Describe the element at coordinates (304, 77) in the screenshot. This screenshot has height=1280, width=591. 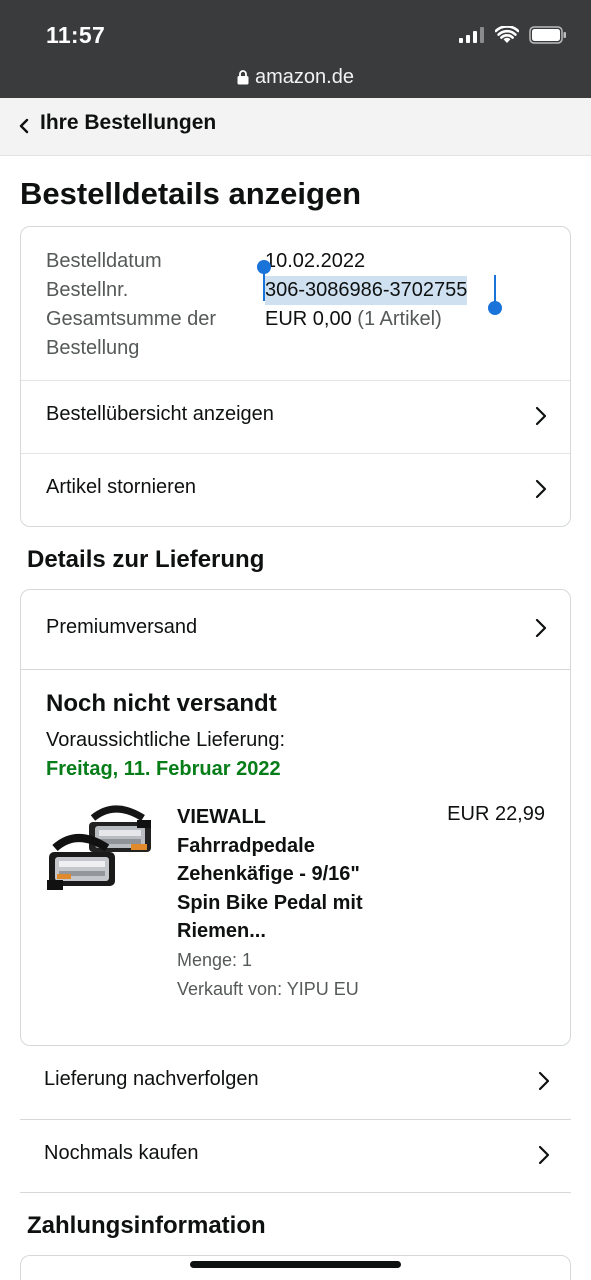
I see `url-text: amazon.de` at that location.